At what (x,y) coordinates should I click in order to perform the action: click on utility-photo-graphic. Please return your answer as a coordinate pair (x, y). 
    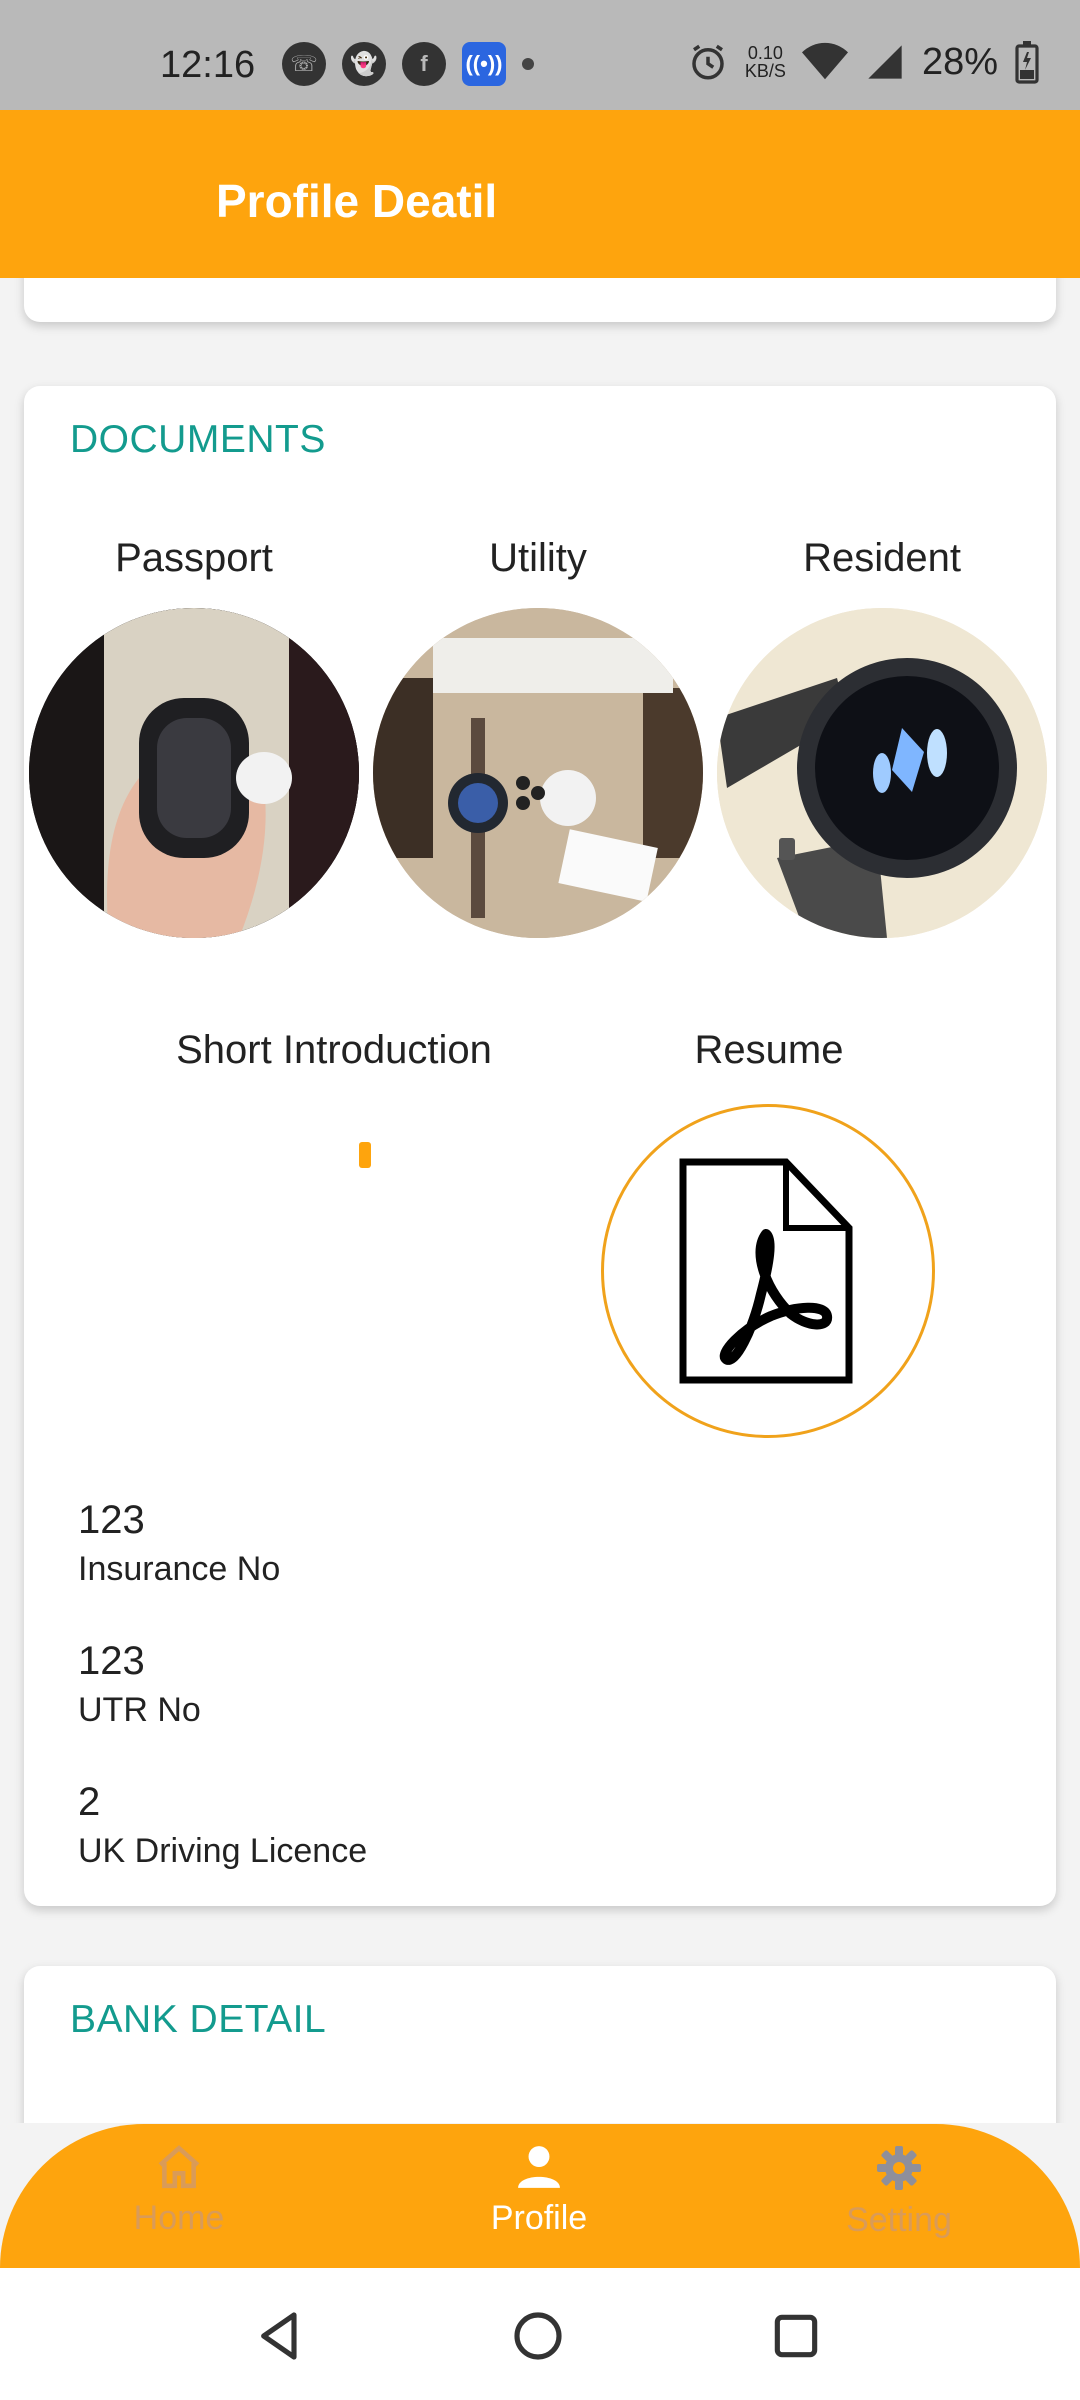
    Looking at the image, I should click on (538, 773).